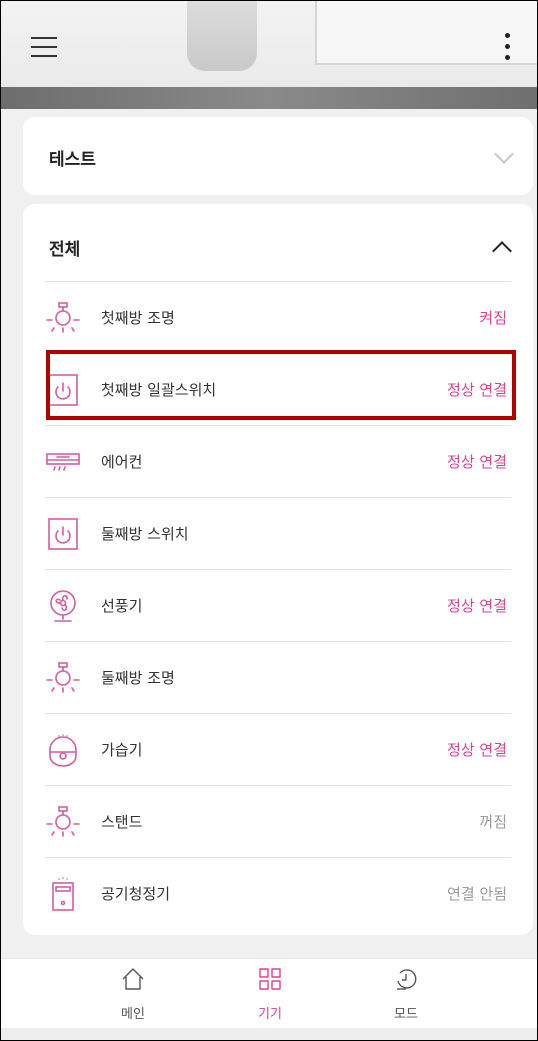  I want to click on device-name: 선풍기, so click(122, 606).